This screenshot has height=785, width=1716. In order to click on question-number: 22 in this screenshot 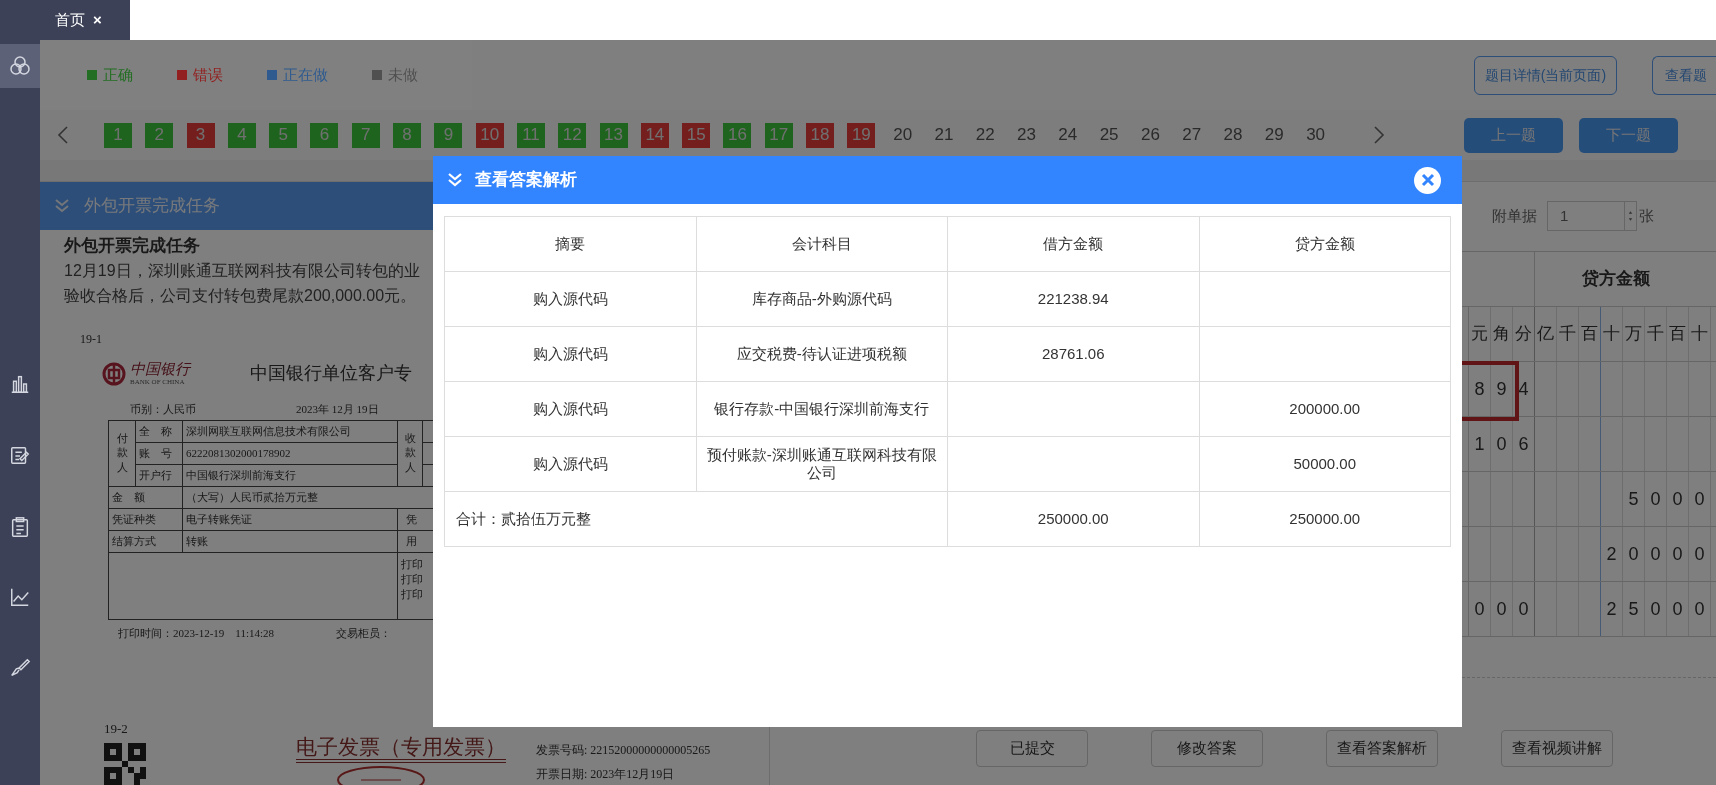, I will do `click(985, 135)`.